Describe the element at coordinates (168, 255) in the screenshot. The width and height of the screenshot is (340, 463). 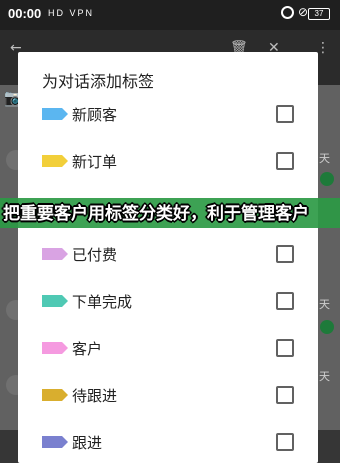
I see `label-item-paid: 已付费` at that location.